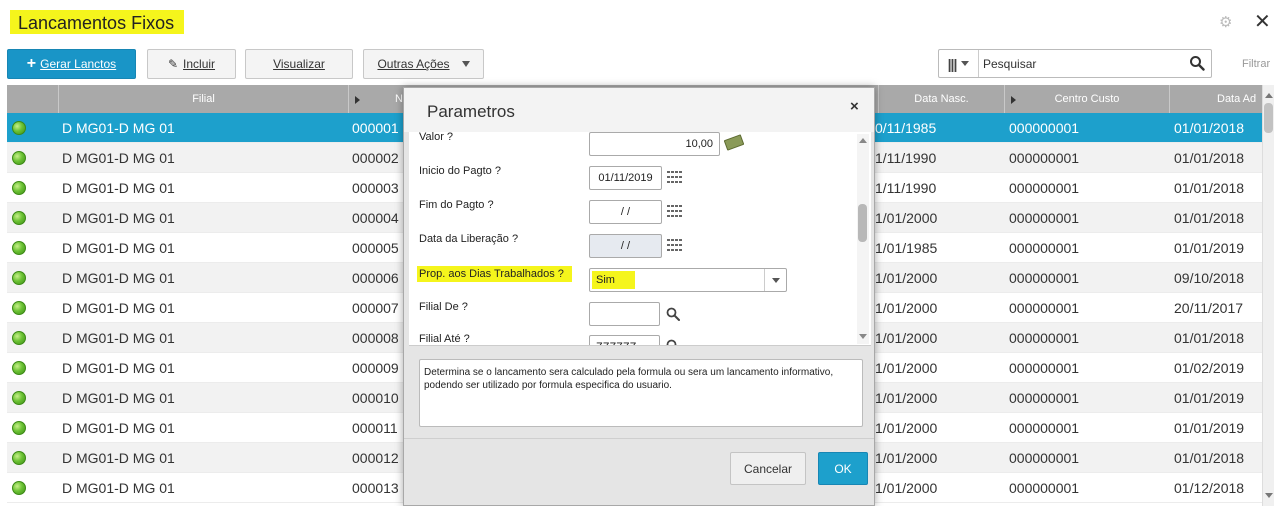  What do you see at coordinates (1263, 22) in the screenshot?
I see `close-icon: ✕` at bounding box center [1263, 22].